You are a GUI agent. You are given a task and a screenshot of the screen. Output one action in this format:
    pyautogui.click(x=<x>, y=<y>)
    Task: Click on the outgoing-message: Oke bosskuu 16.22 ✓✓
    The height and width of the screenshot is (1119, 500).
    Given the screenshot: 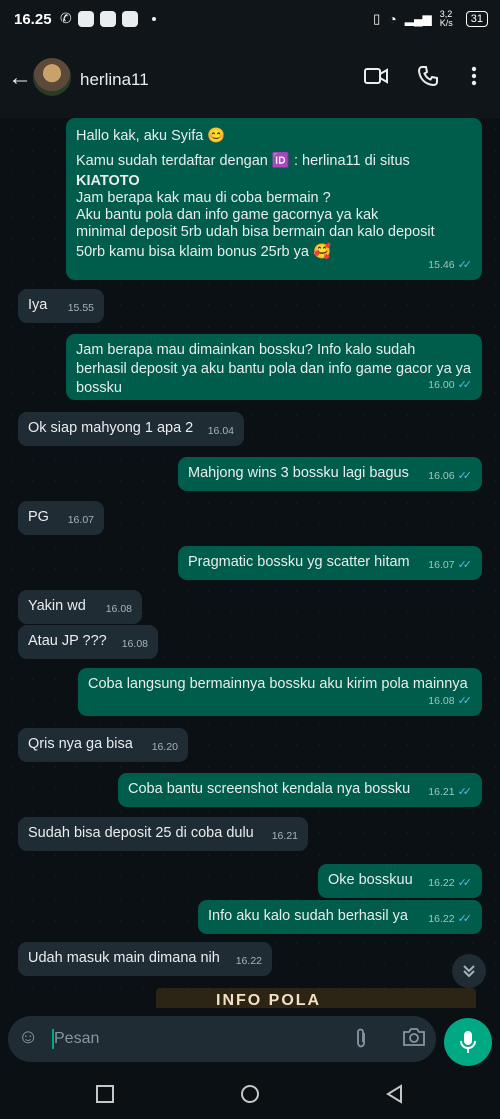 What is the action you would take?
    pyautogui.click(x=400, y=881)
    